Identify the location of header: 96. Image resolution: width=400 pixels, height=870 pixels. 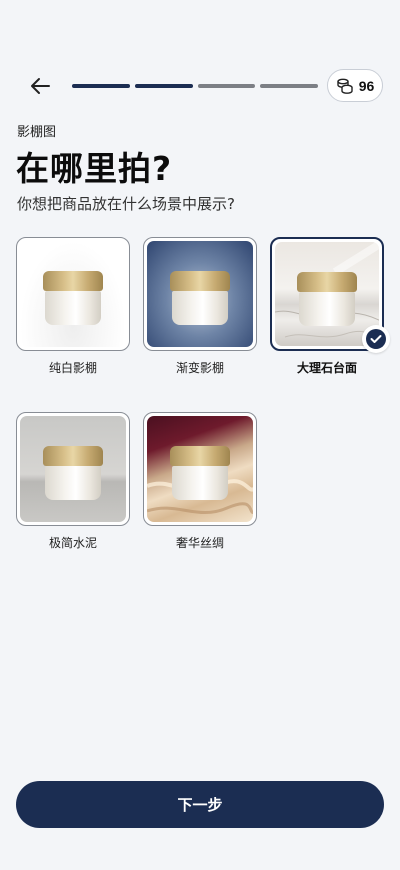
(200, 86).